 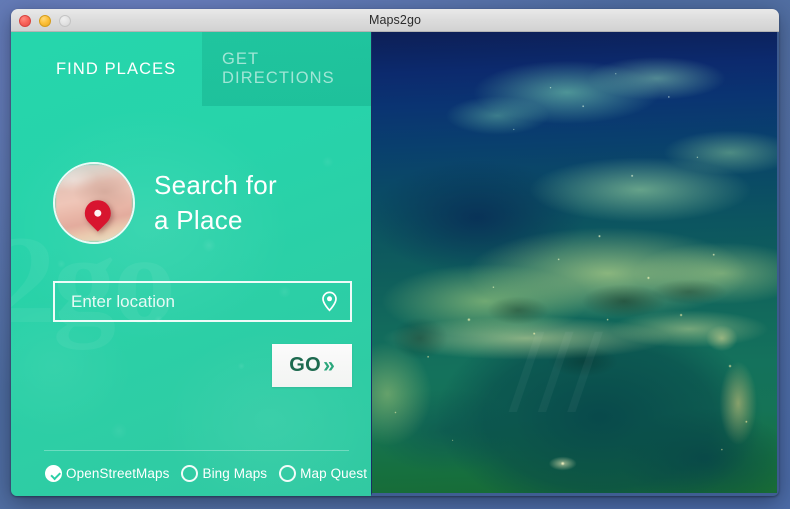 I want to click on provider-divider, so click(x=196, y=450).